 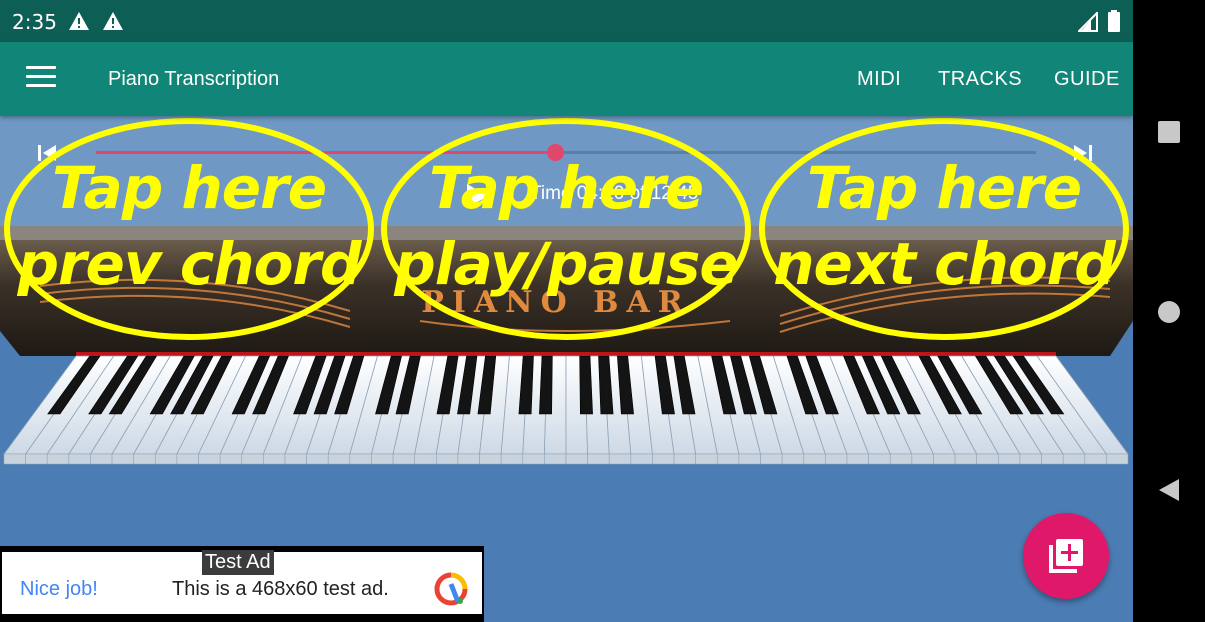 What do you see at coordinates (189, 264) in the screenshot?
I see `overlay-line2: prev chord` at bounding box center [189, 264].